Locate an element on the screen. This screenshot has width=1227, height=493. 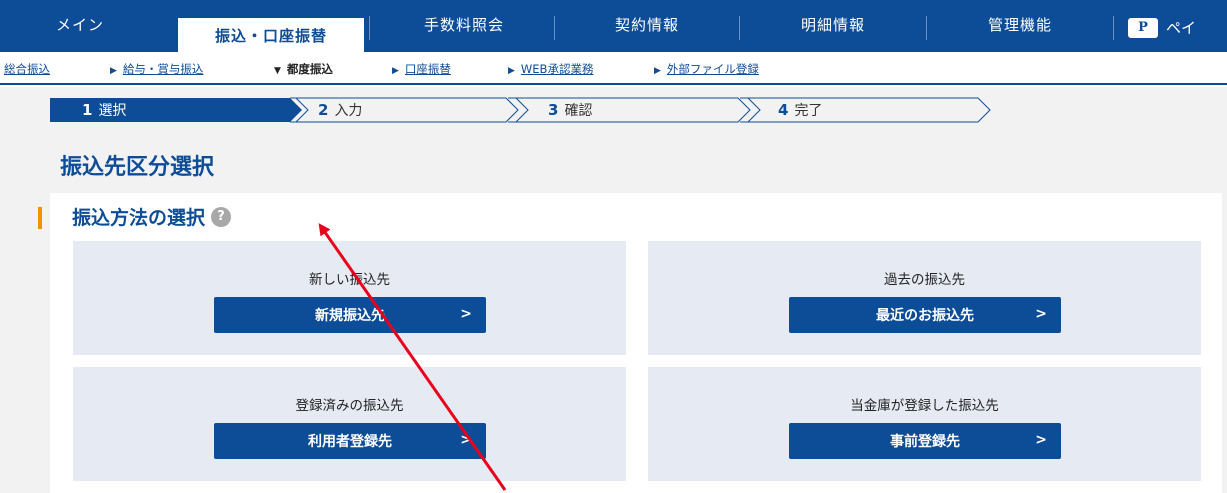
subnav-web-approval: ▶ WEB承認業務 is located at coordinates (550, 69).